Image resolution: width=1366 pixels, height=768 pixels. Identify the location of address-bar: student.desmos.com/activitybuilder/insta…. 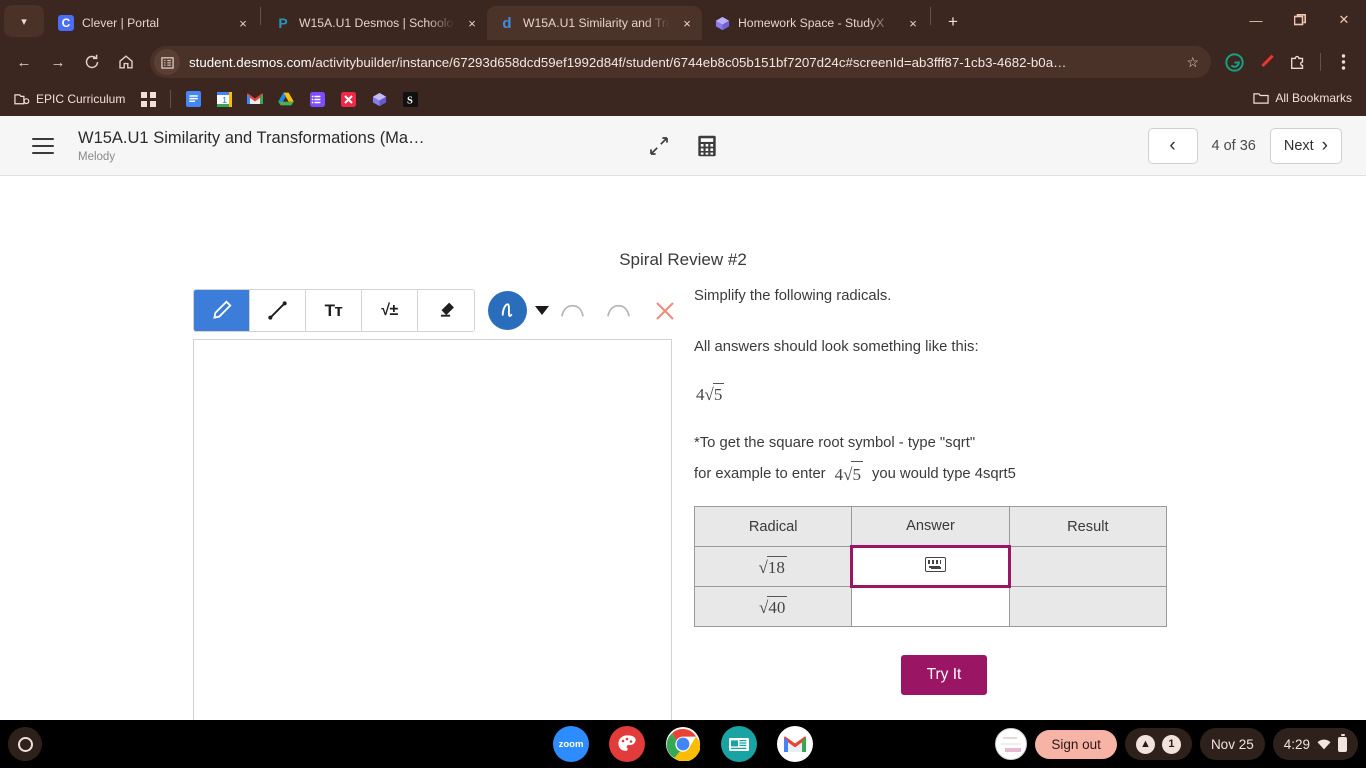
(680, 62).